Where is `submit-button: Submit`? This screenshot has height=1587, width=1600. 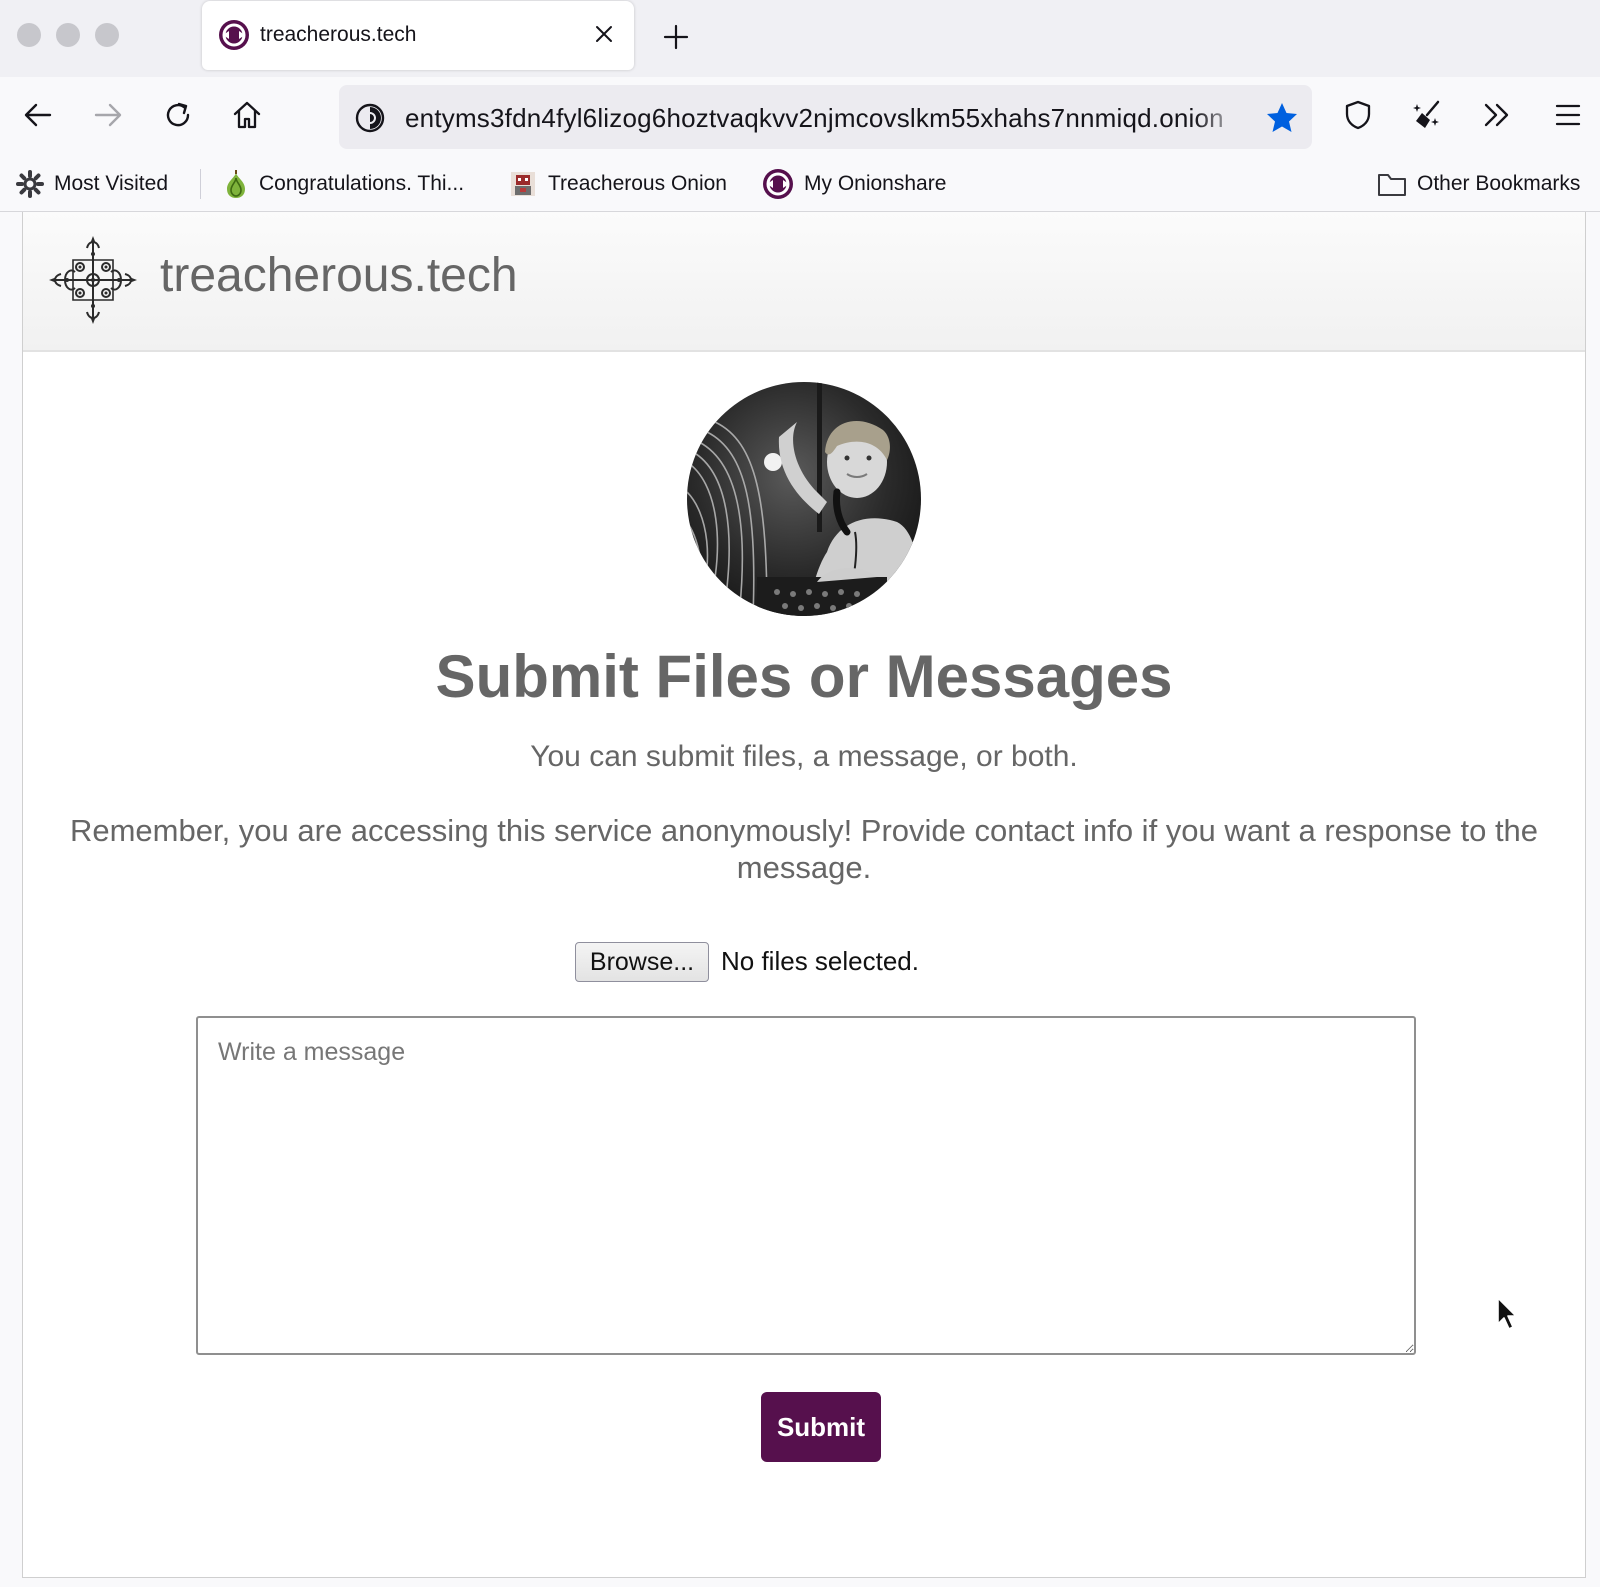 submit-button: Submit is located at coordinates (821, 1427).